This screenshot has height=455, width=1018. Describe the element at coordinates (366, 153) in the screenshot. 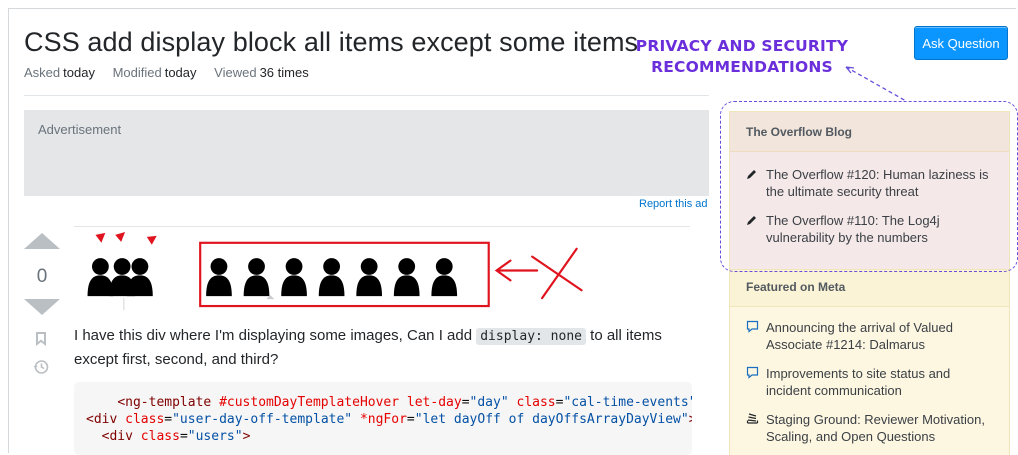

I see `advertisement-box: Advertisement` at that location.